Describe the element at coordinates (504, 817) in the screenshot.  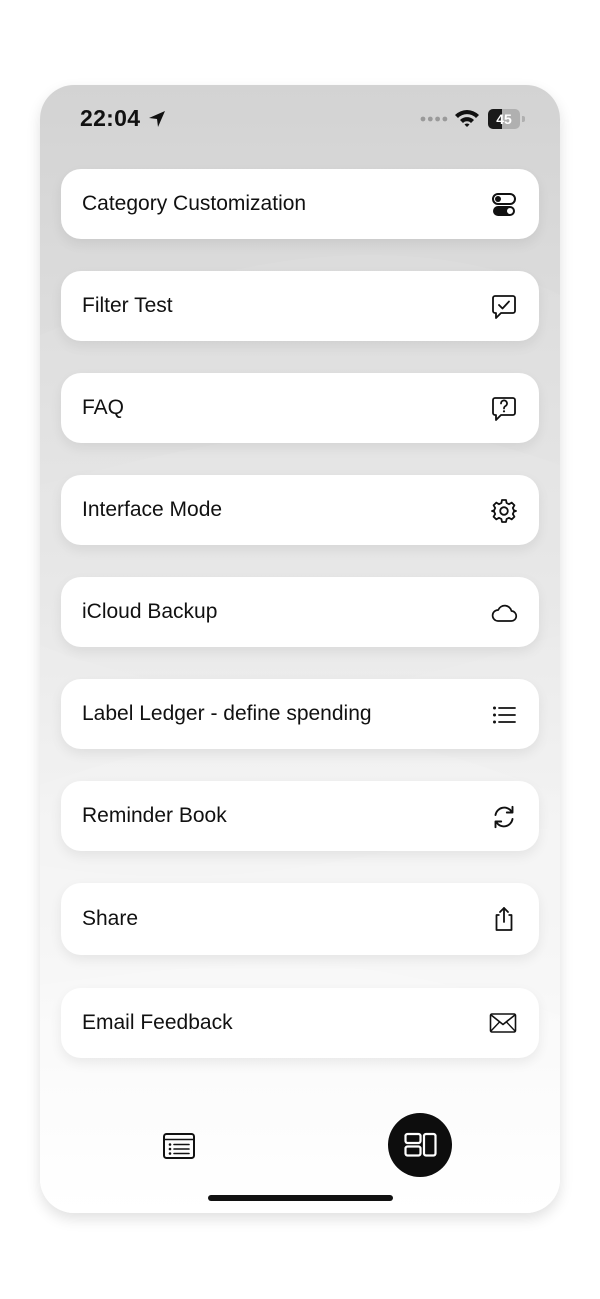
I see `refresh-arrows-icon` at that location.